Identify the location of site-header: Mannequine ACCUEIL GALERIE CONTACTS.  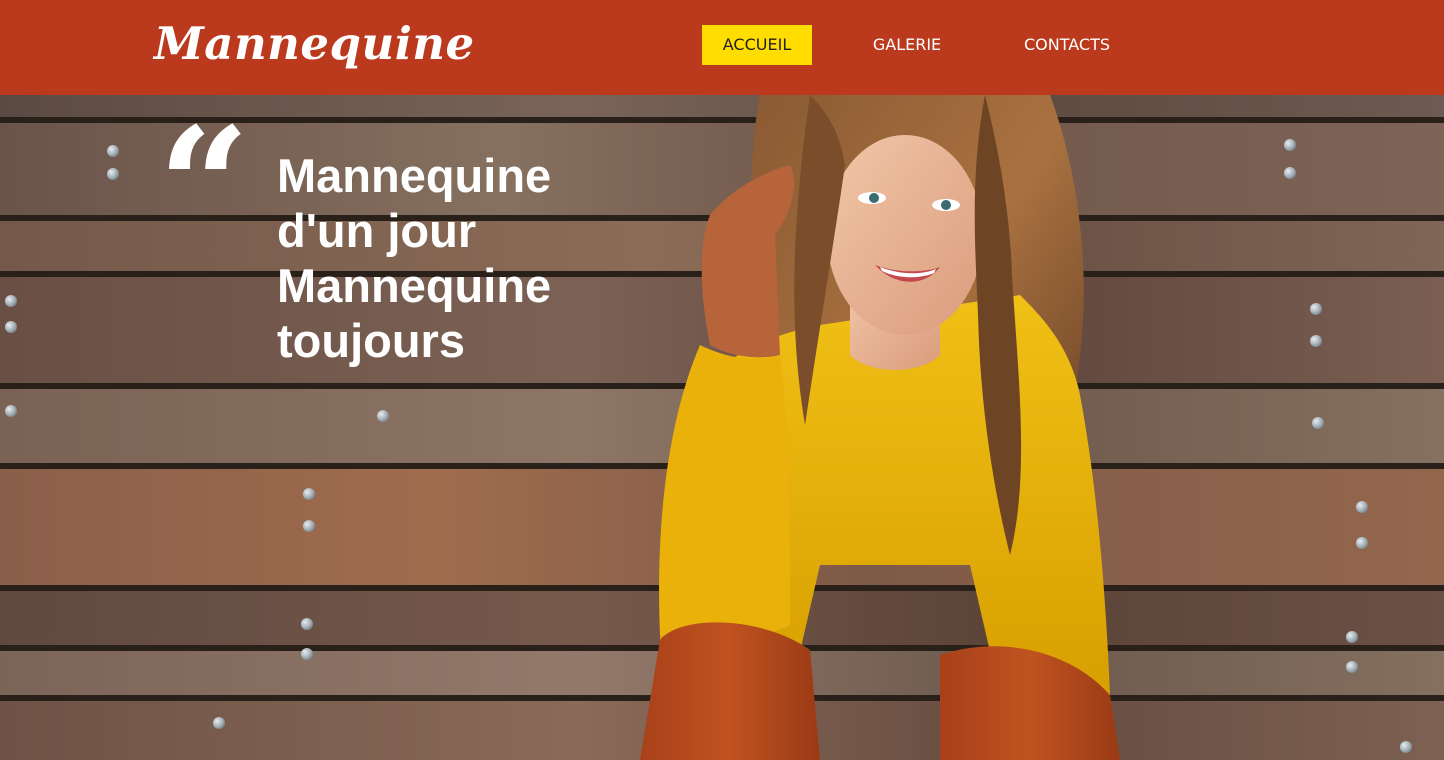
(722, 47).